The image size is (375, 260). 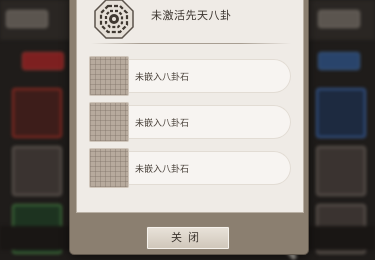 I want to click on dialog-title: 未激活先天八卦, so click(x=191, y=15).